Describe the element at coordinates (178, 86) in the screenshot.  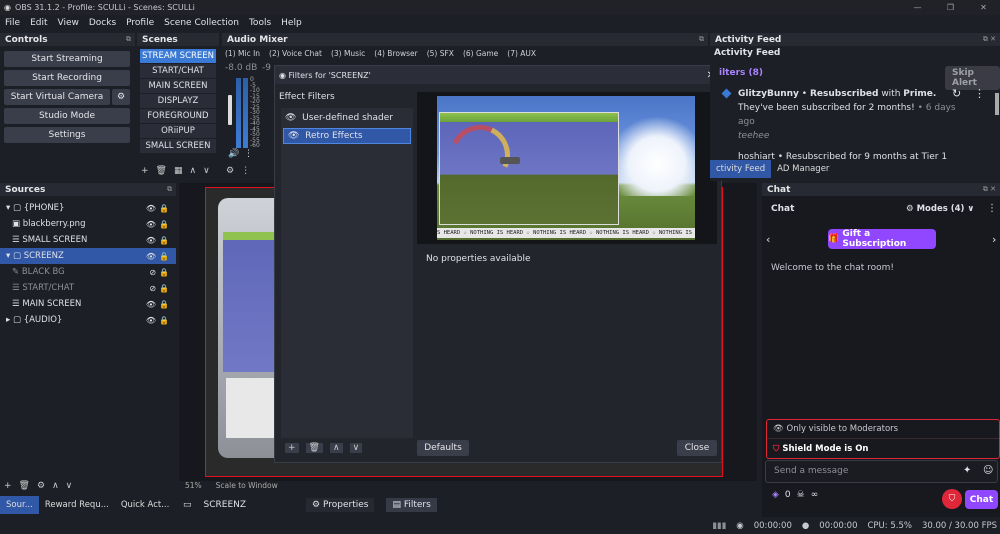
I see `scene-item: MAIN SCREEN` at that location.